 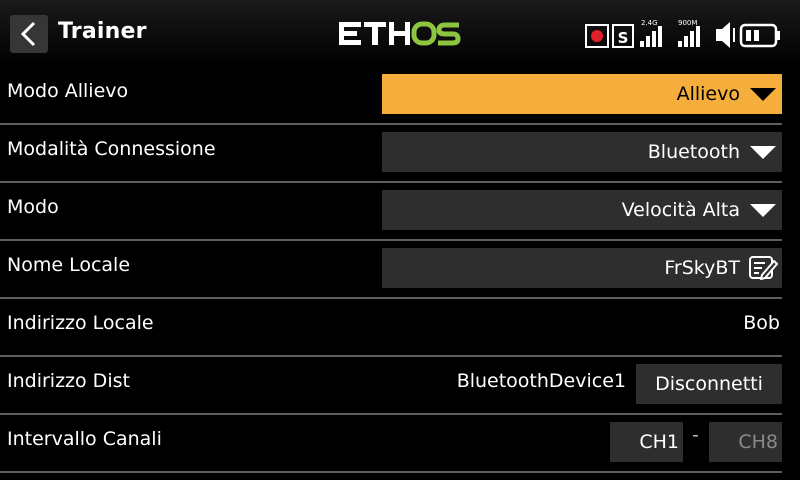 What do you see at coordinates (69, 265) in the screenshot?
I see `local-name-label: Nome Locale` at bounding box center [69, 265].